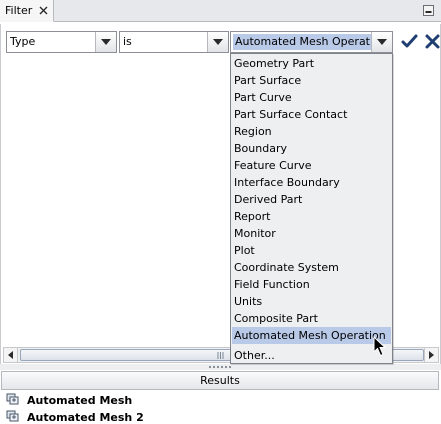  What do you see at coordinates (23, 41) in the screenshot?
I see `filter-field-value: Type` at bounding box center [23, 41].